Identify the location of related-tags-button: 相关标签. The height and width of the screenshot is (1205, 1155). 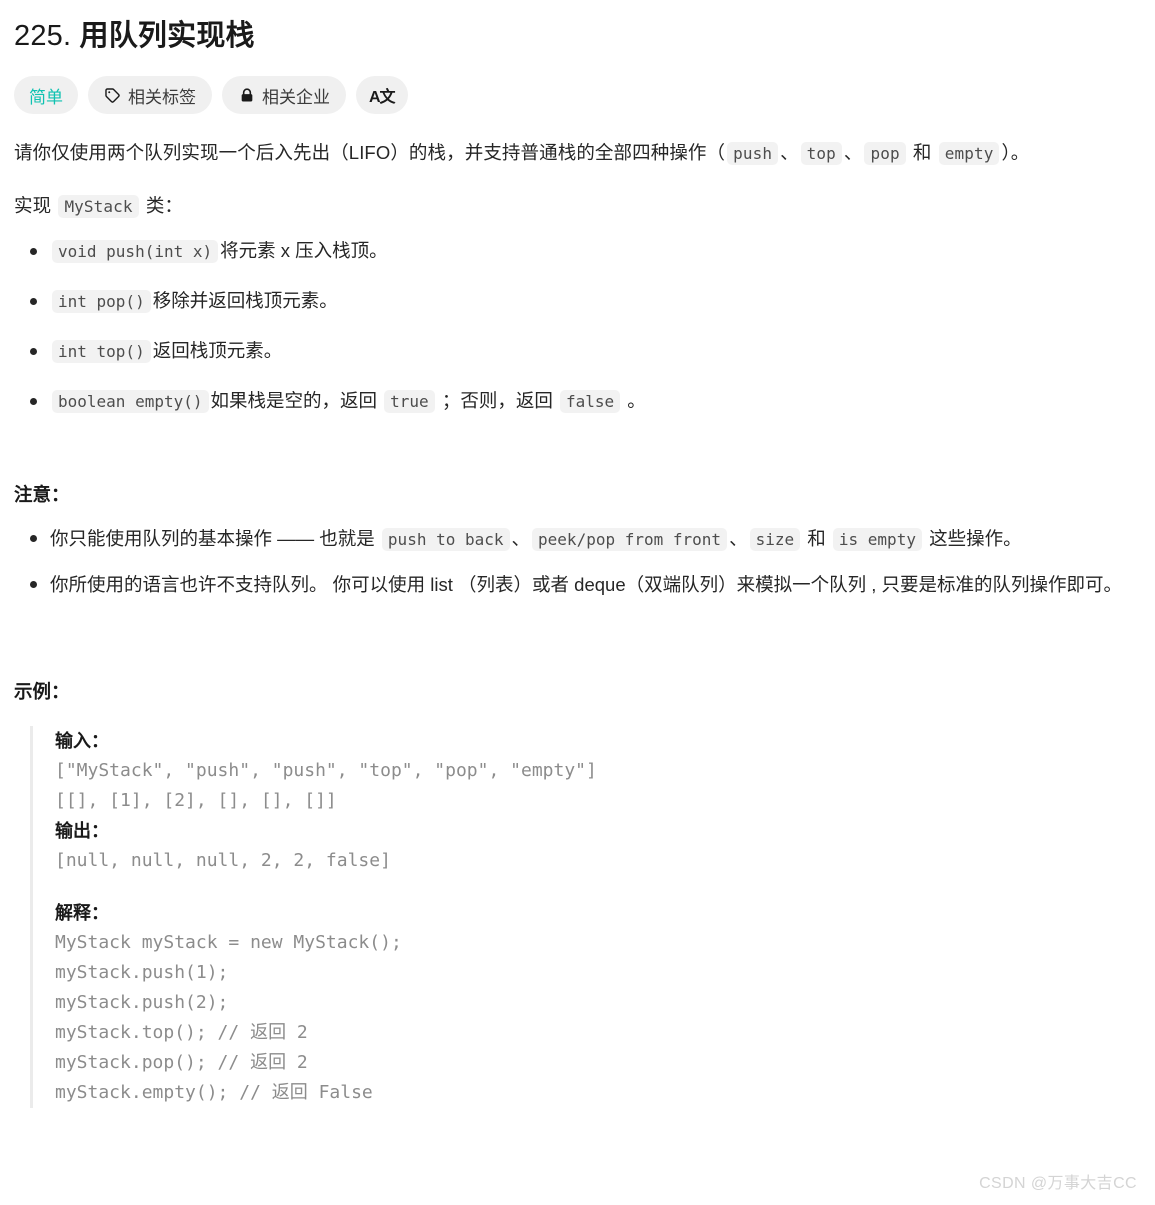
(150, 95).